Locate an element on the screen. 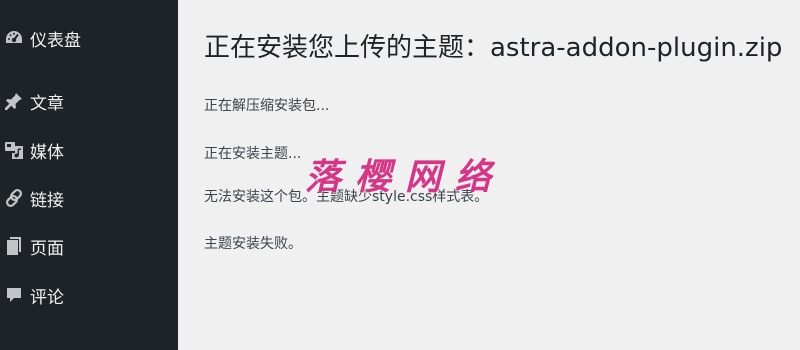  sidebar-item-links: 链接 is located at coordinates (89, 198).